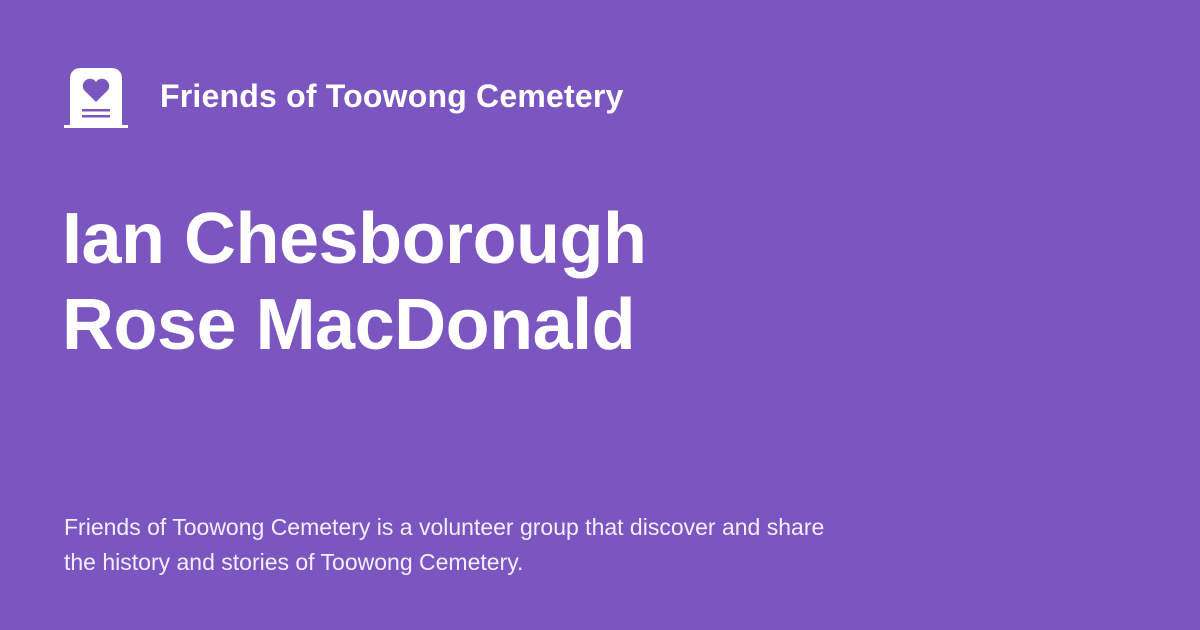 This screenshot has height=630, width=1200. I want to click on headstone-heart-icon, so click(96, 98).